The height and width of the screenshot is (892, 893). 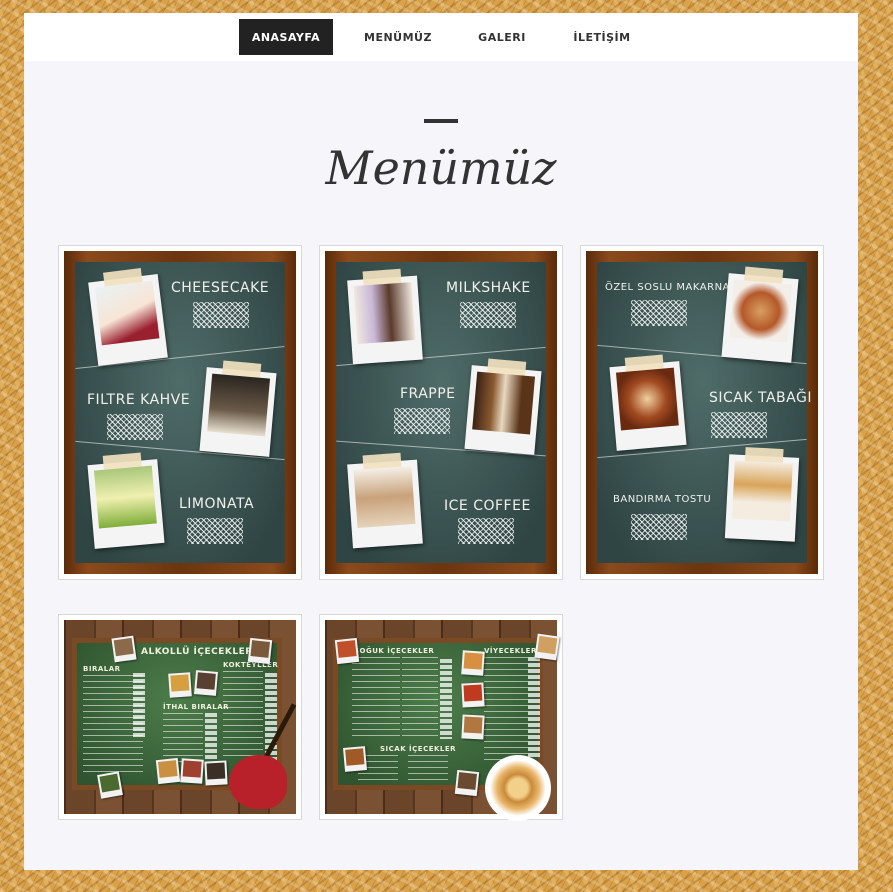 I want to click on nav-item-gallery: GALERI, so click(x=502, y=37).